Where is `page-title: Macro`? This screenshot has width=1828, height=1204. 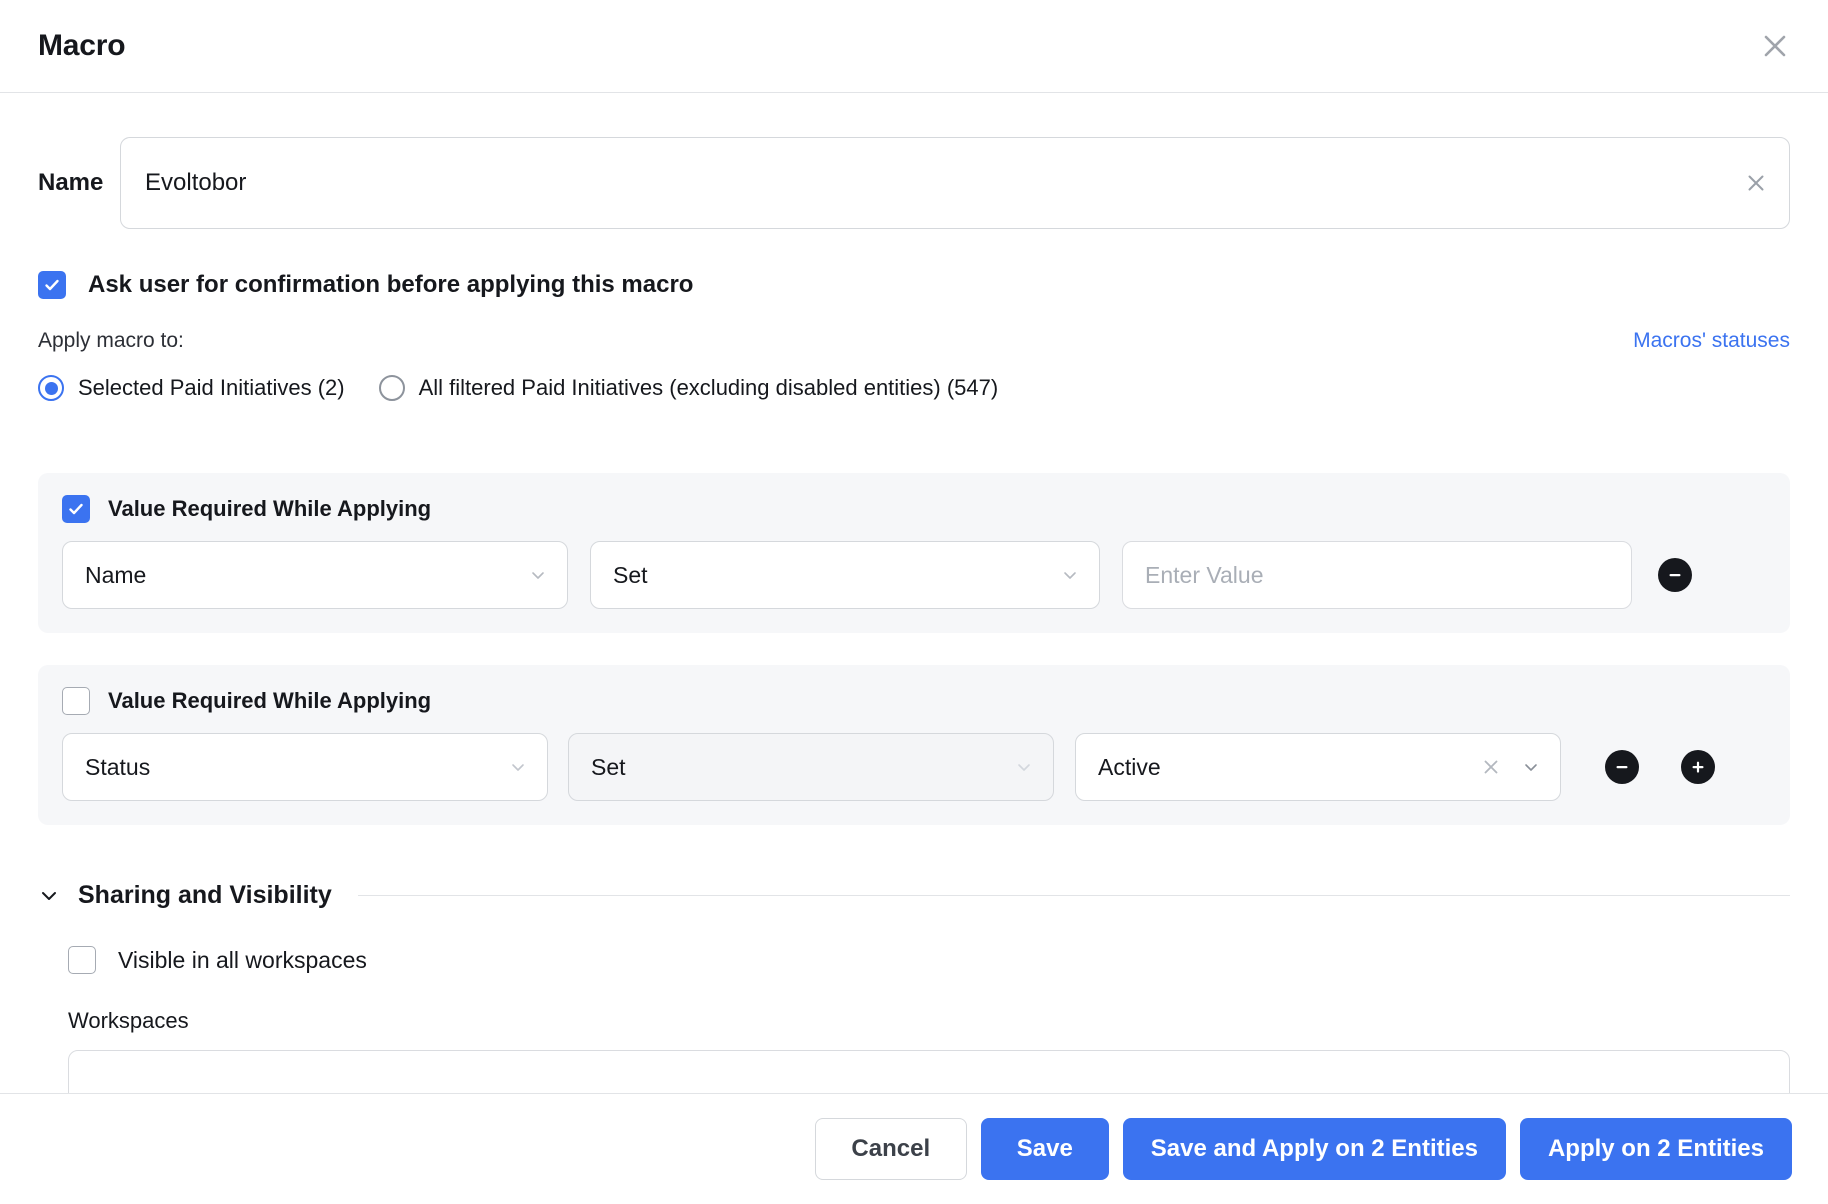 page-title: Macro is located at coordinates (82, 45).